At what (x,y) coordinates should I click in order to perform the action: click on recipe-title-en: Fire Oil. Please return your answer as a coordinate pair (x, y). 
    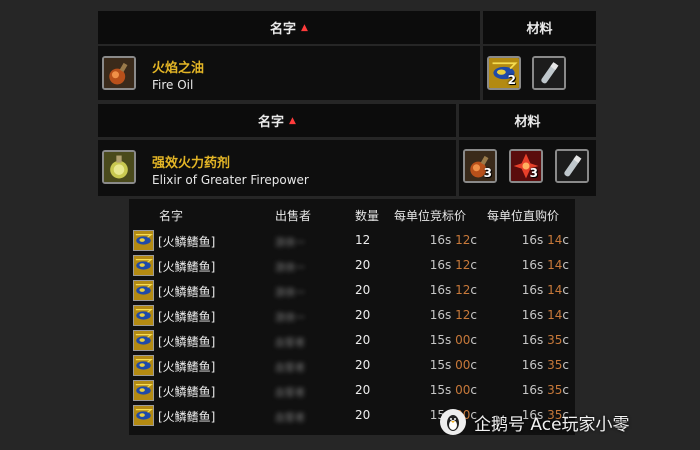
    Looking at the image, I should click on (173, 85).